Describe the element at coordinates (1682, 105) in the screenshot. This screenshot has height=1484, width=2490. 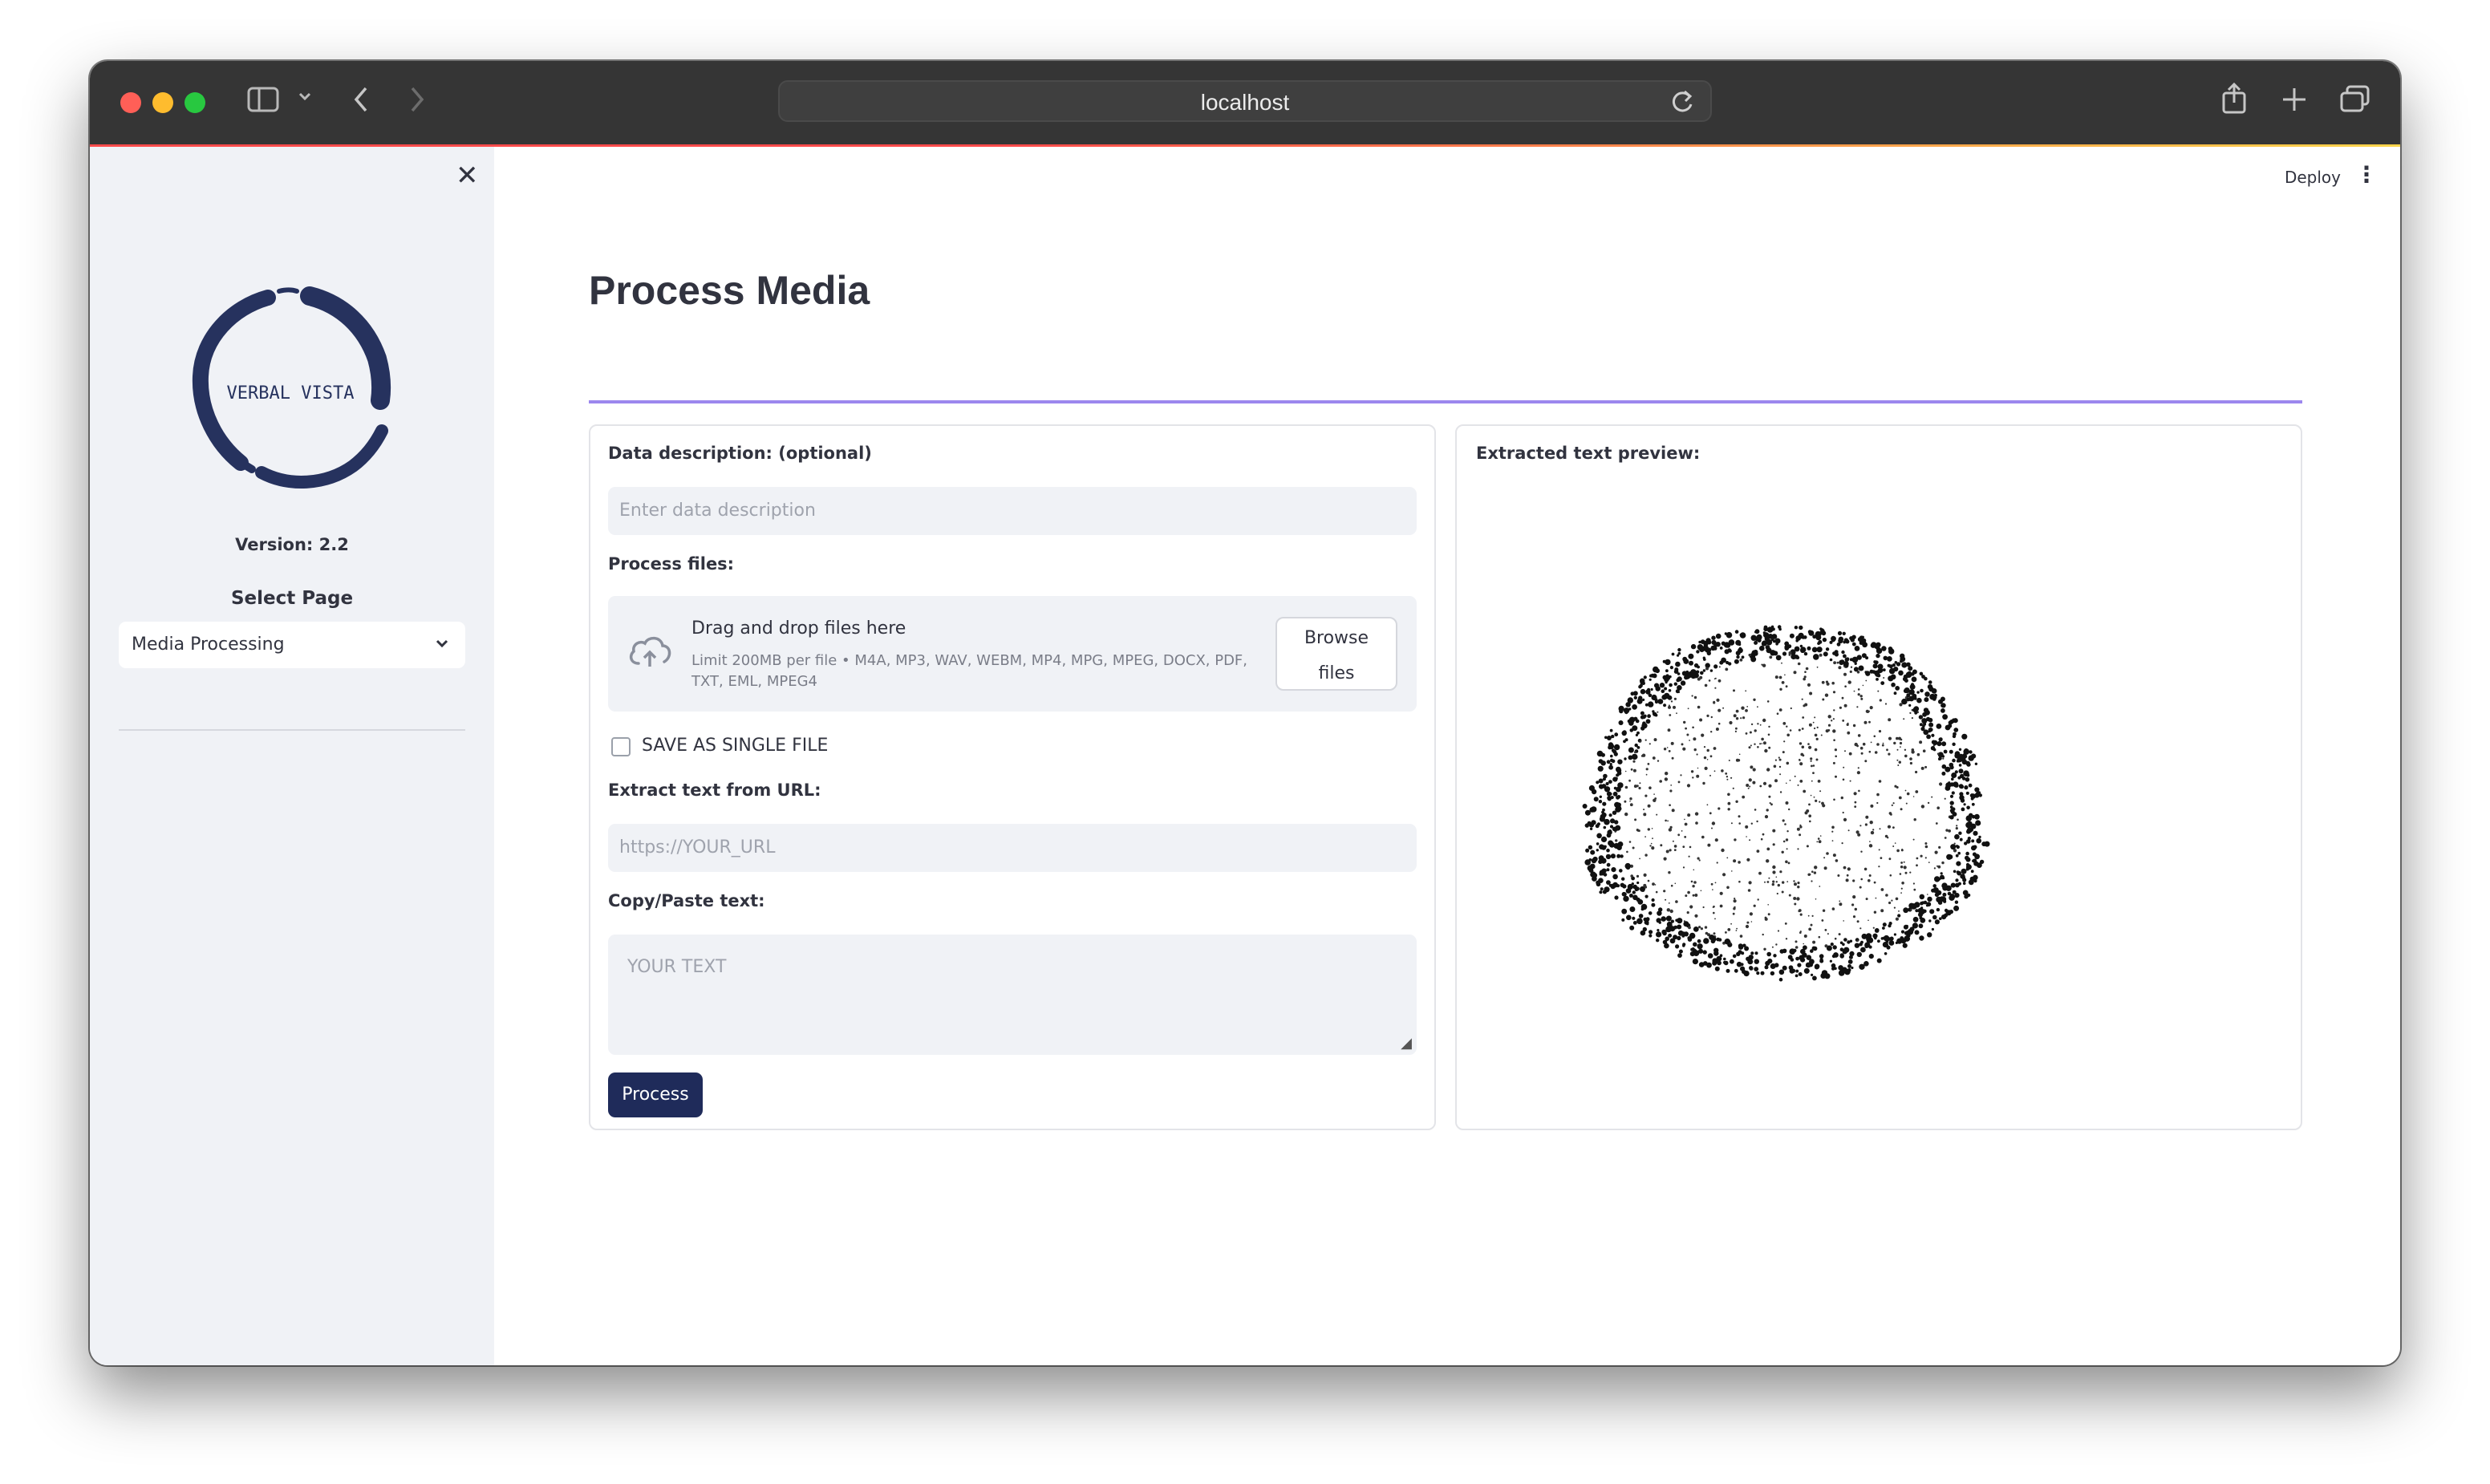
I see `reload-icon` at that location.